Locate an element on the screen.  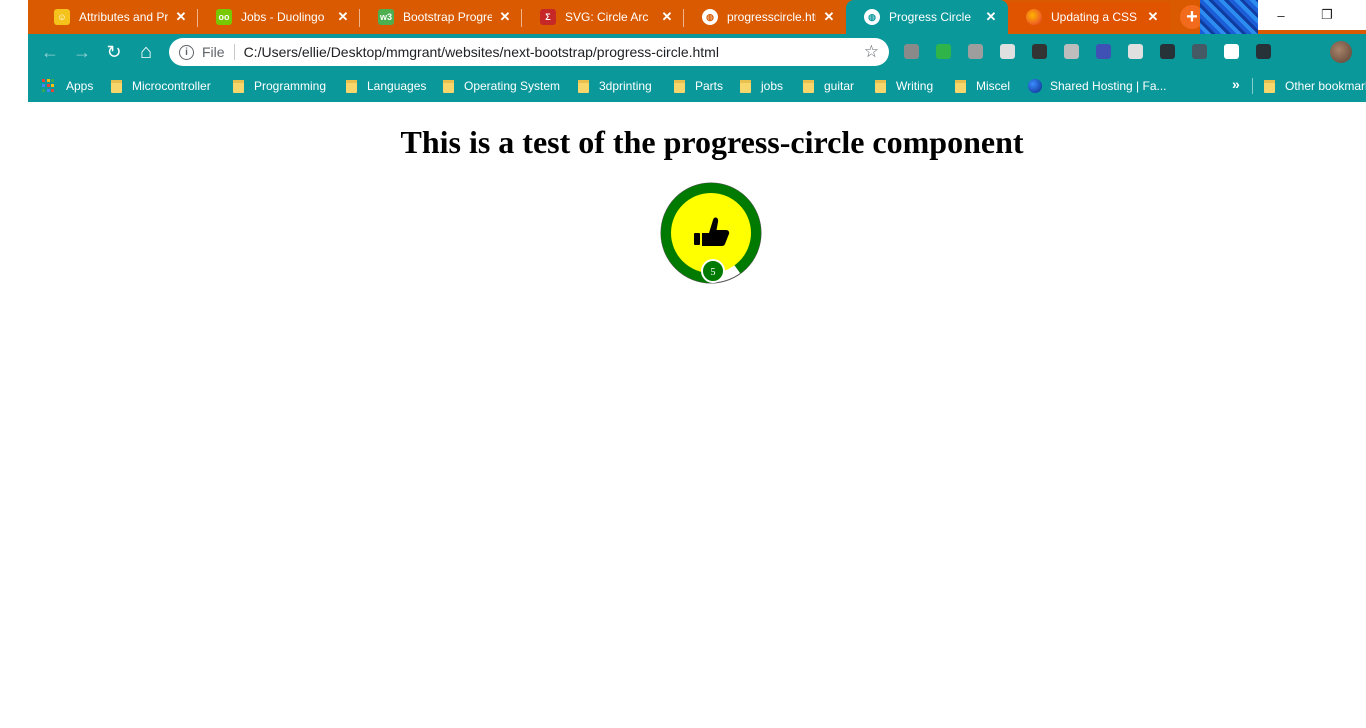
duolingo-owl-icon: oo is located at coordinates (224, 17).